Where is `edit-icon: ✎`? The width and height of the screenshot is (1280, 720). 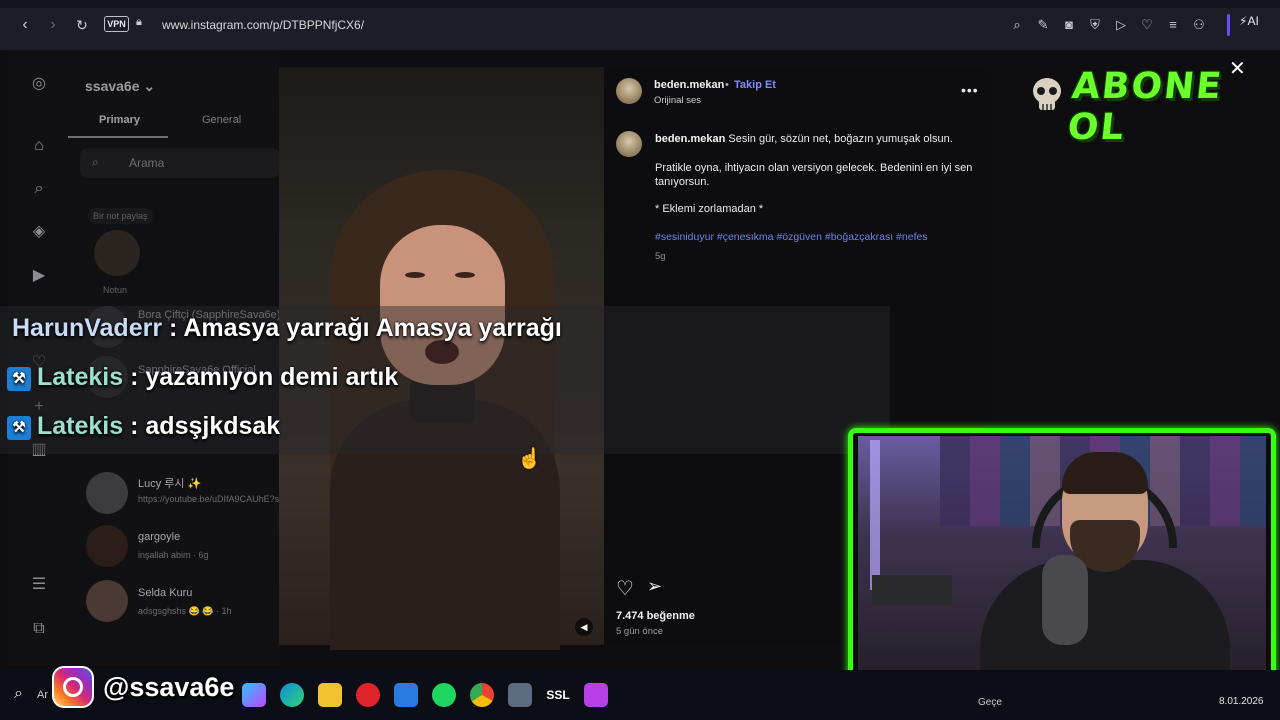
edit-icon: ✎ is located at coordinates (1043, 25).